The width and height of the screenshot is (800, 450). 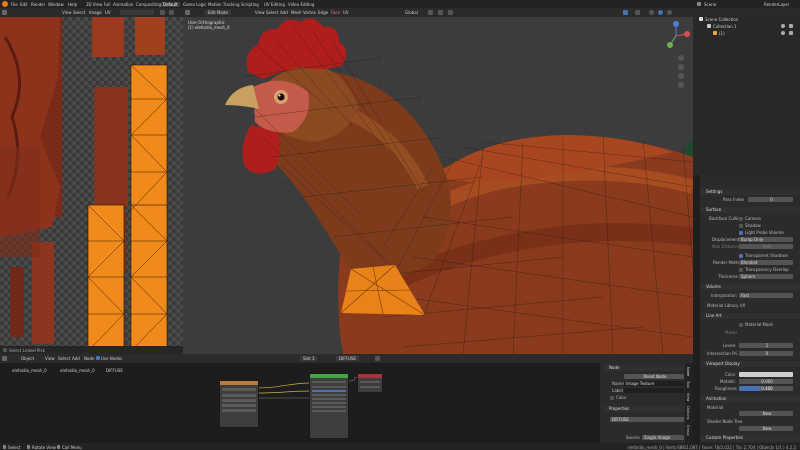 What do you see at coordinates (309, 358) in the screenshot?
I see `slot-selector: Slot 3` at bounding box center [309, 358].